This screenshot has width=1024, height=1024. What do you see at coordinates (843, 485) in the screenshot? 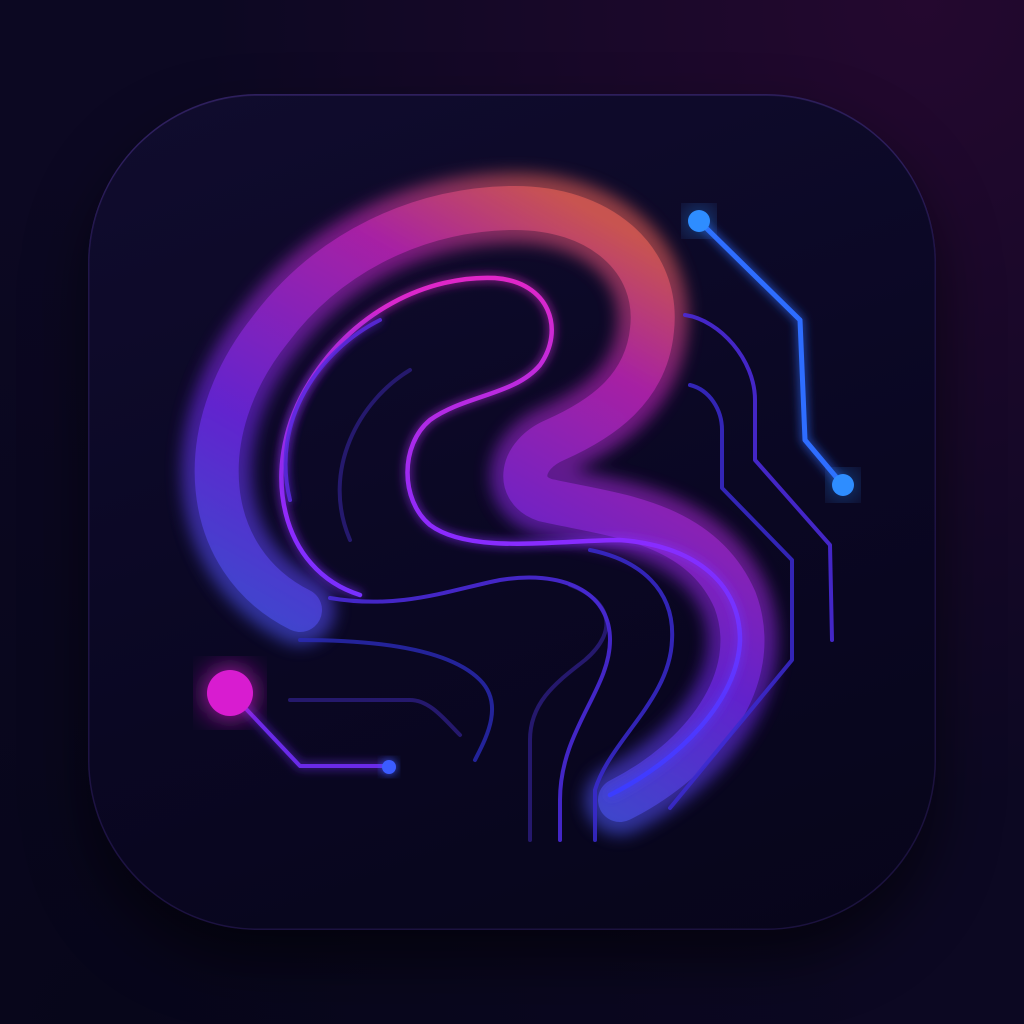
I see `blue-node-right` at bounding box center [843, 485].